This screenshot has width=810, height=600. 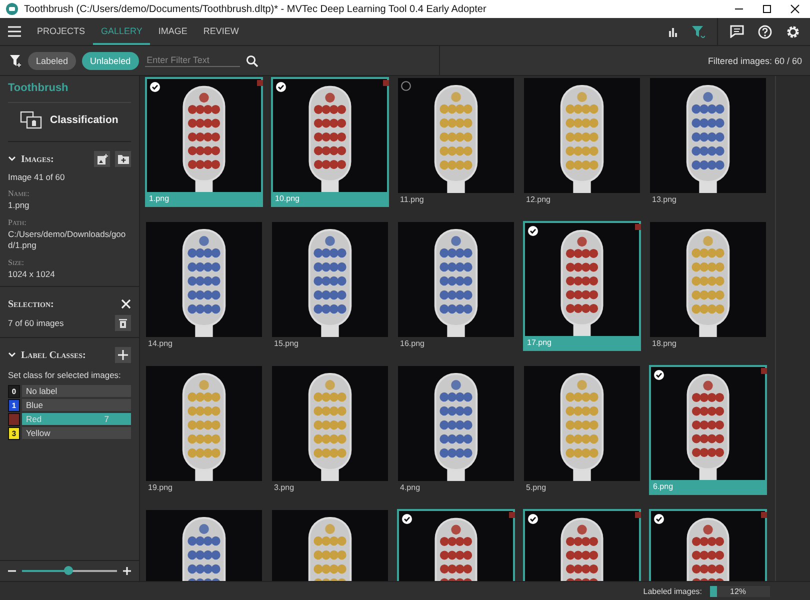 I want to click on slider-thumb, so click(x=69, y=570).